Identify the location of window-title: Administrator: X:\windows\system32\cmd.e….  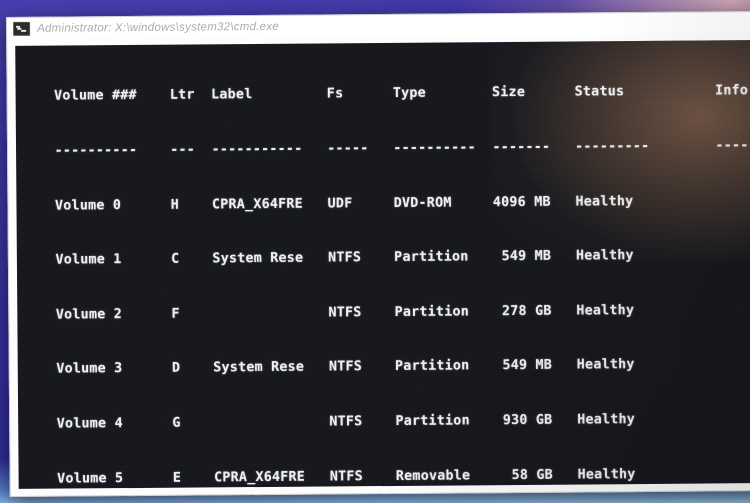
(158, 27).